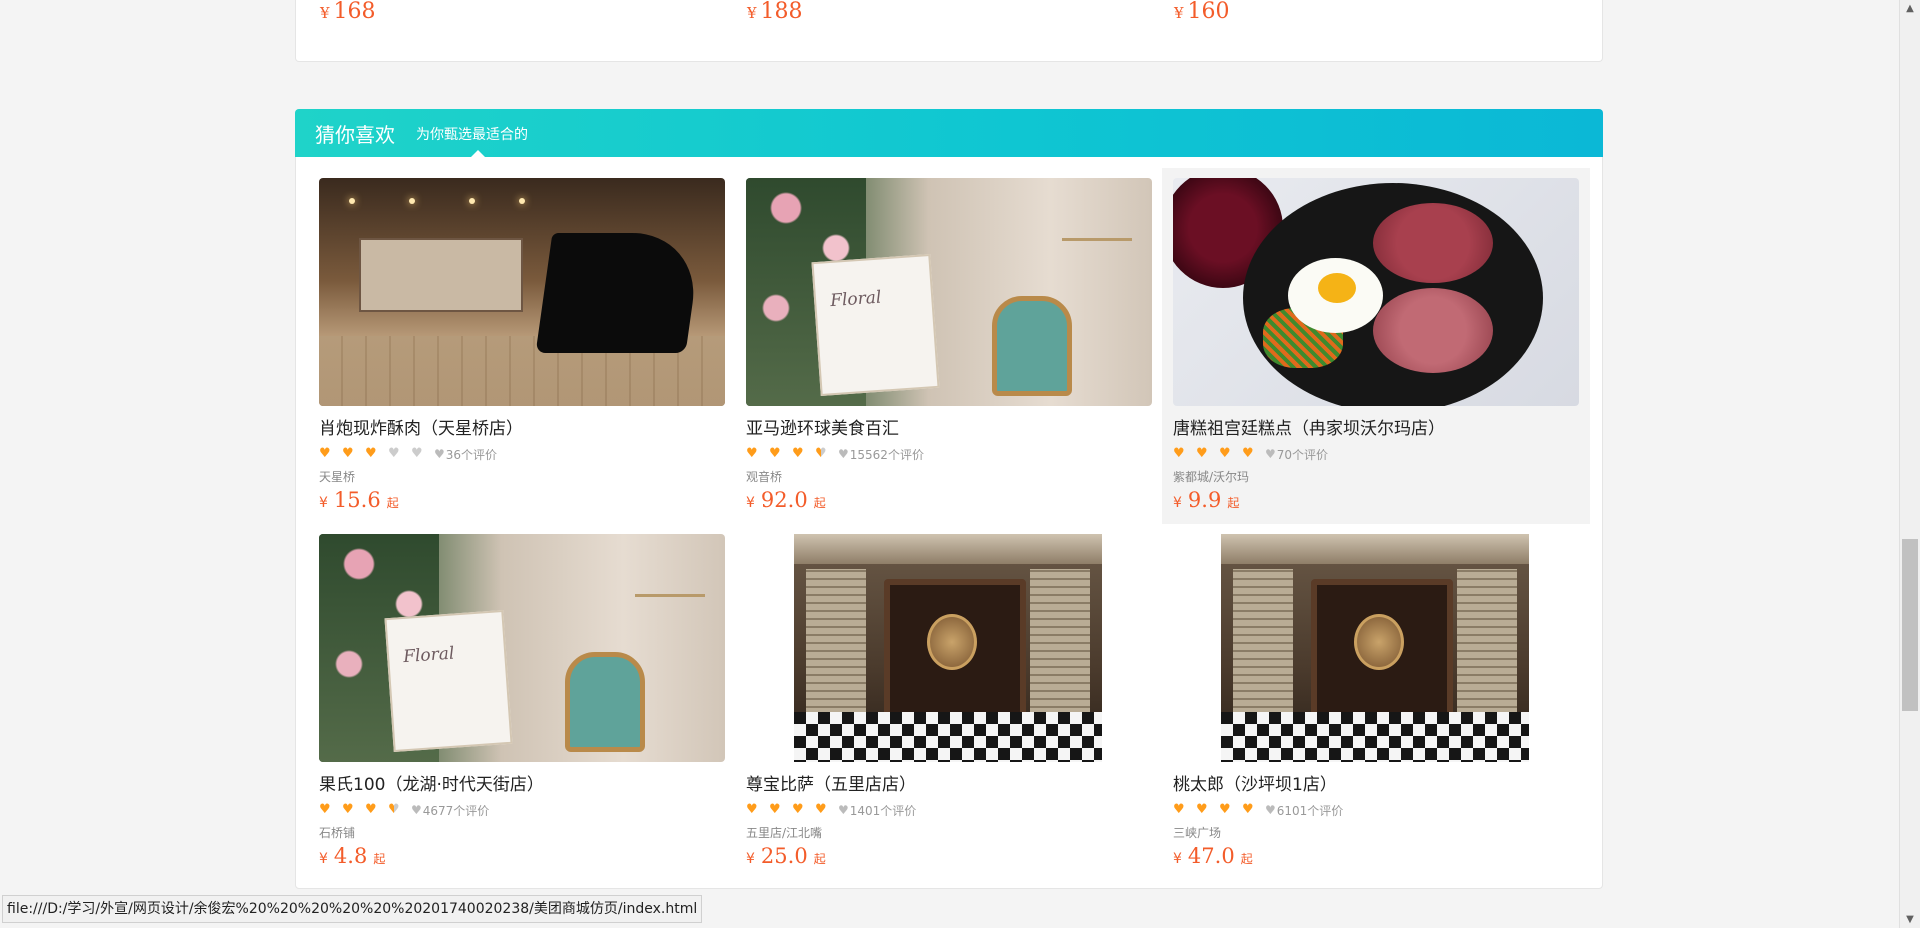  What do you see at coordinates (472, 135) in the screenshot?
I see `section-subtitle: 为你甄选最适合的` at bounding box center [472, 135].